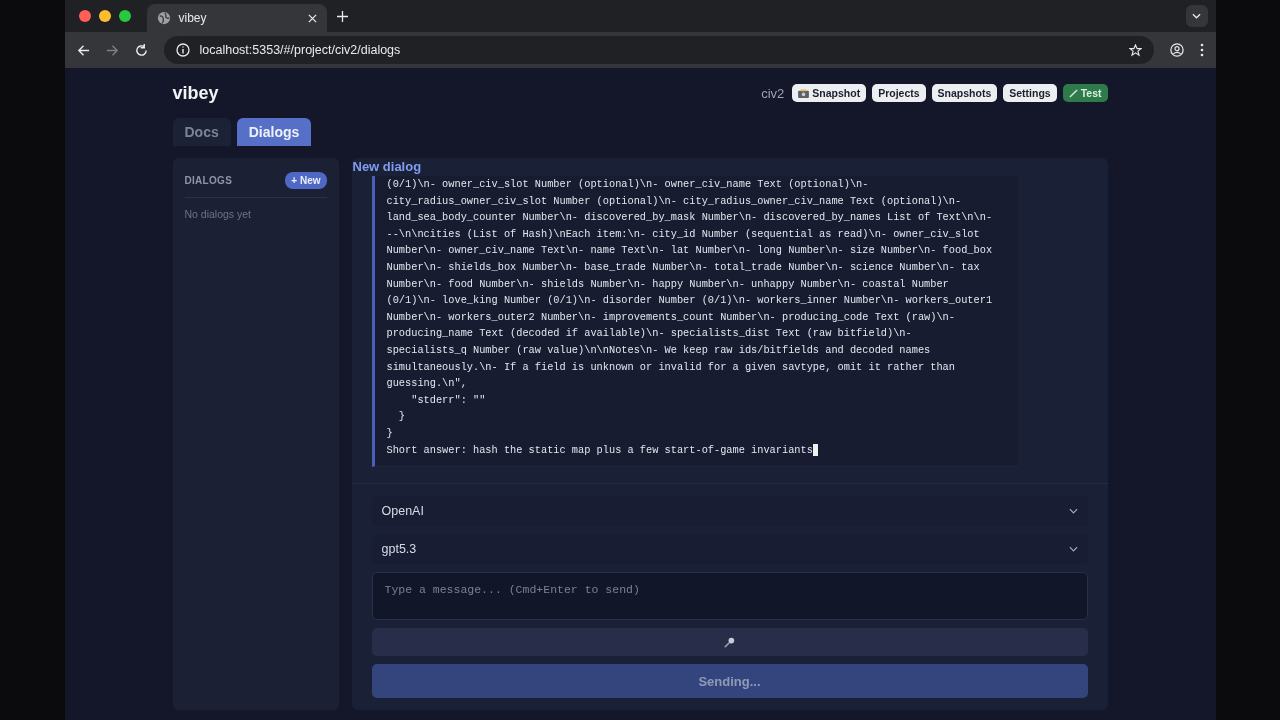  What do you see at coordinates (274, 132) in the screenshot?
I see `tab: Dialogs` at bounding box center [274, 132].